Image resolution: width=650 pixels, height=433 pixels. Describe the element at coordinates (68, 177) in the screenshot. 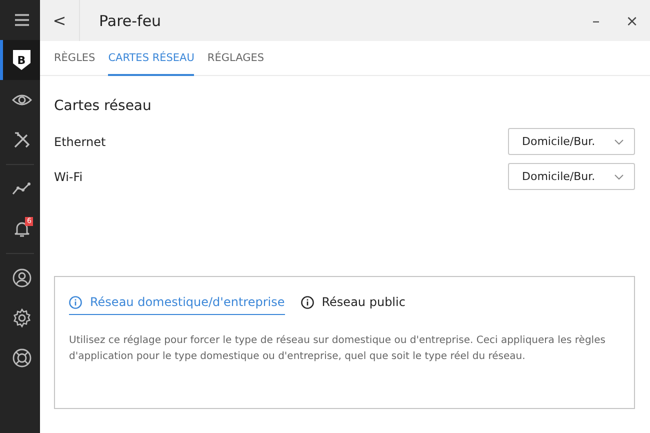

I see `adapter-name: Wi-Fi` at that location.